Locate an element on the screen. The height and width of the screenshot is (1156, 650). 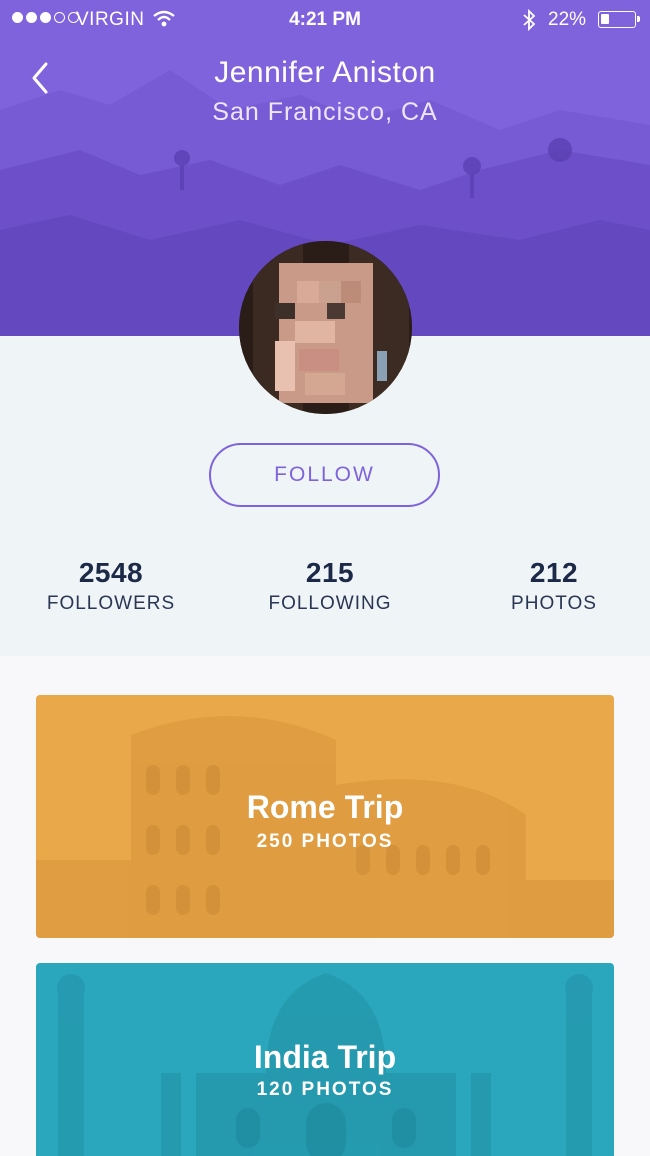
stat-following: 215 FOLLOWING is located at coordinates (330, 586).